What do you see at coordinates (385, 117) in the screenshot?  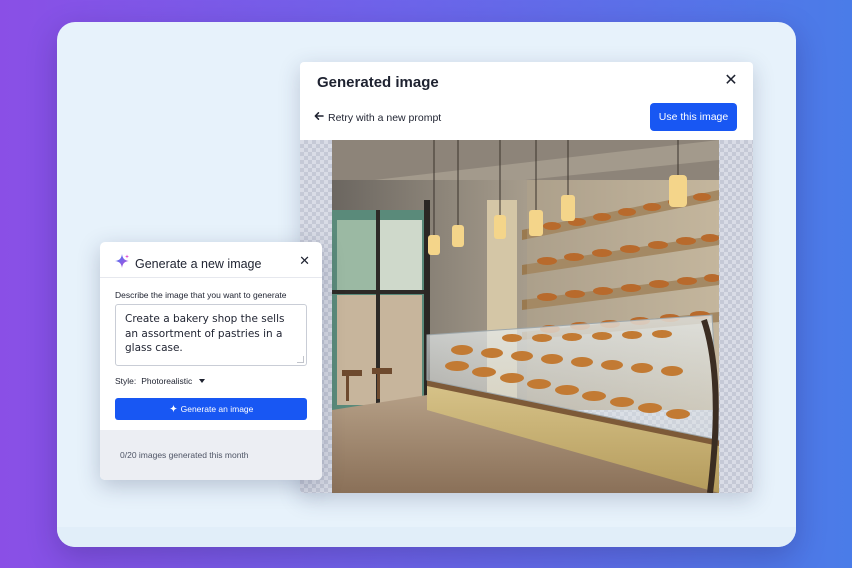 I see `retry-label: Retry with a new prompt` at bounding box center [385, 117].